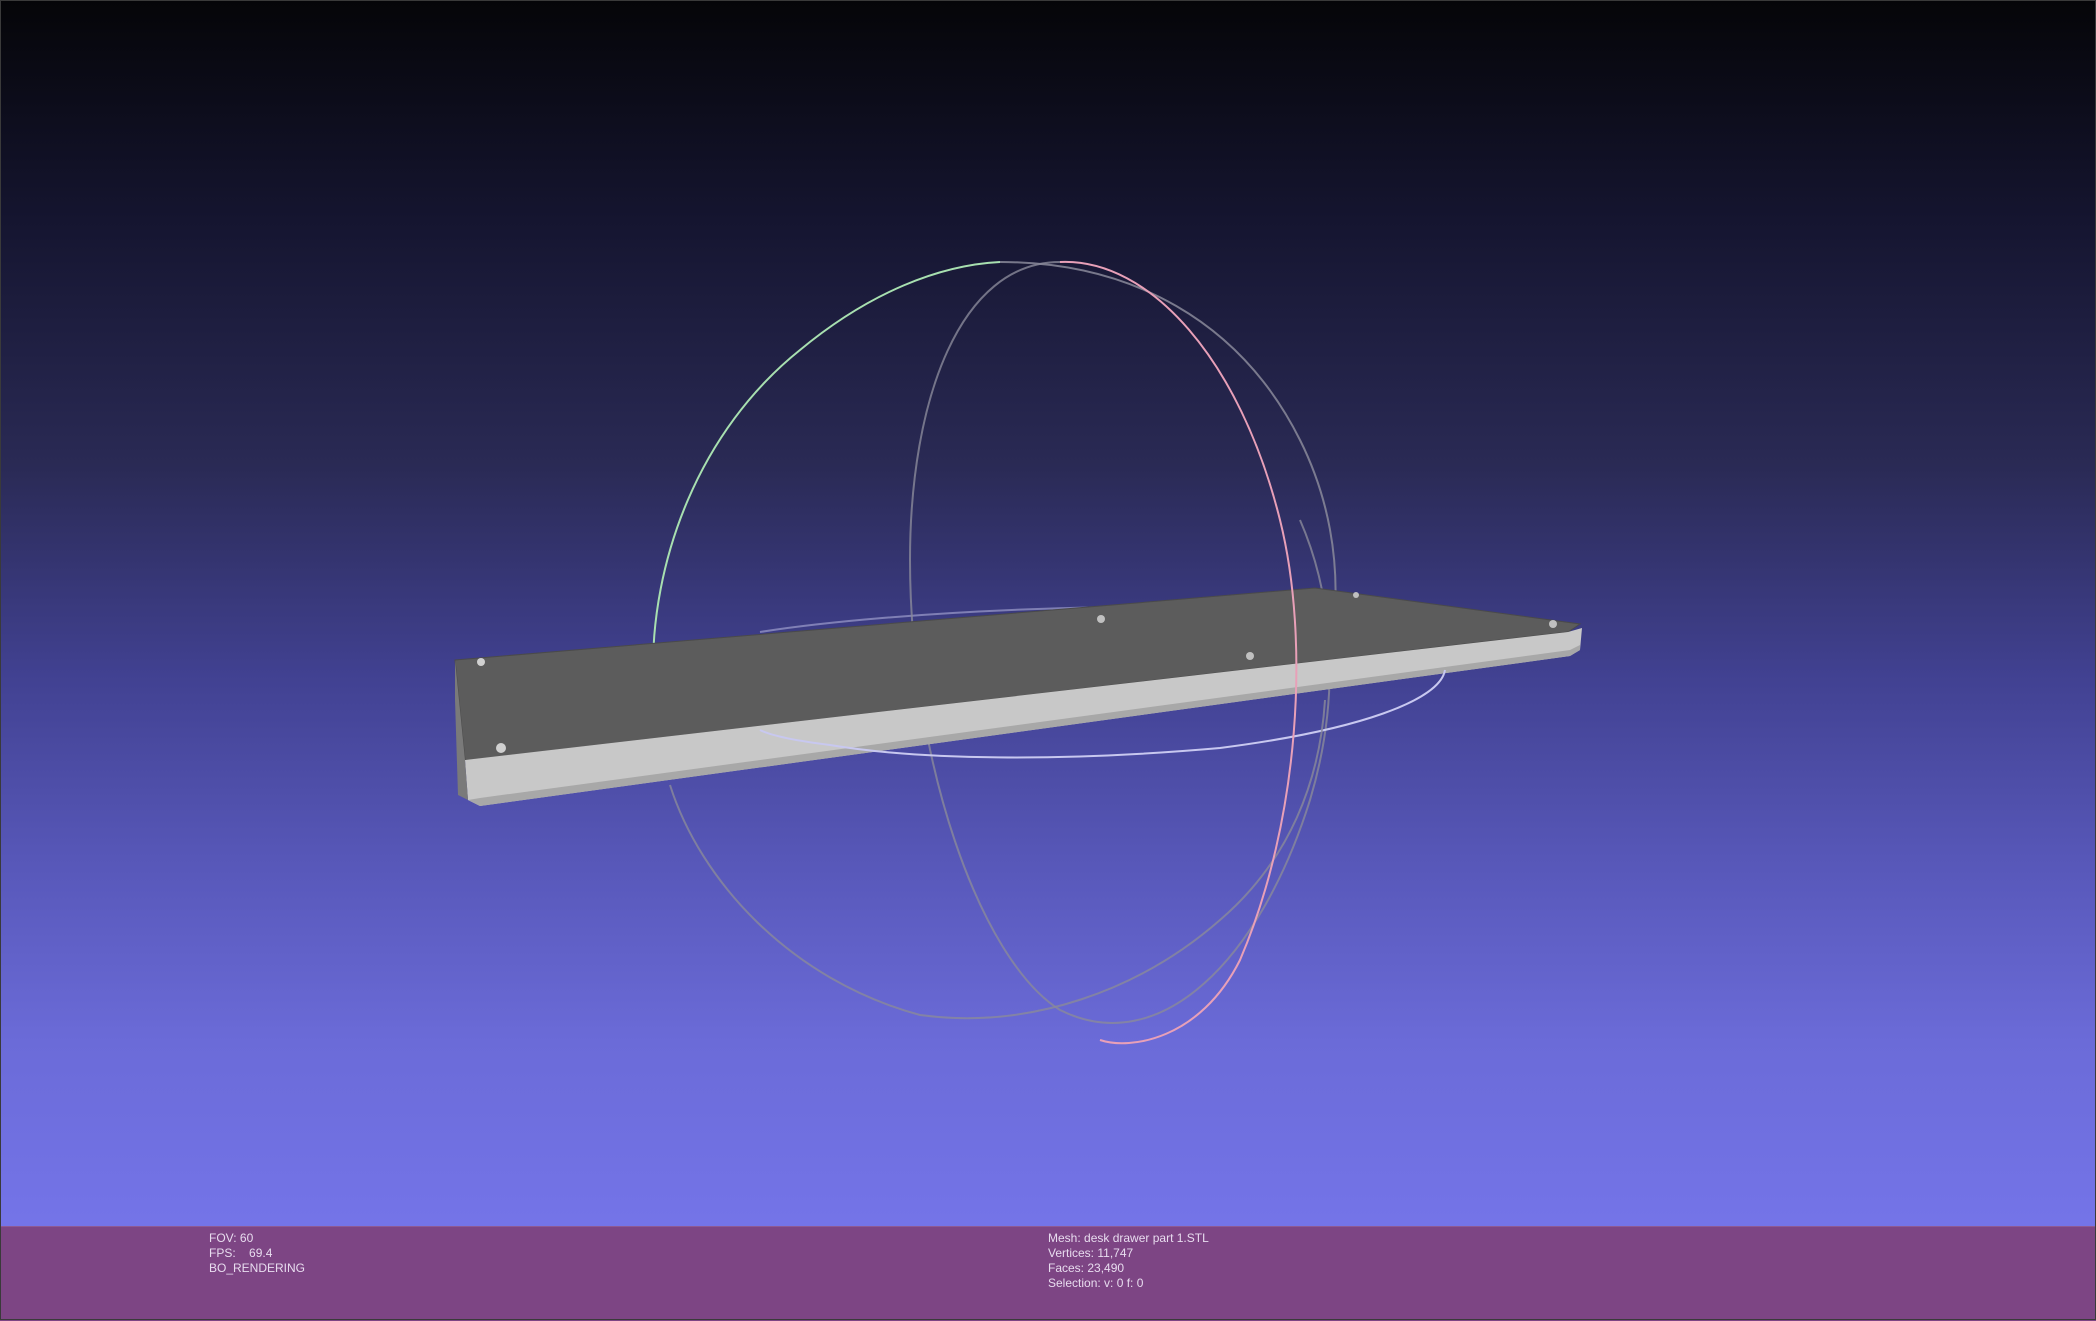 The image size is (2096, 1321). I want to click on selection-line: Selection: v: 0 f: 0, so click(1128, 1283).